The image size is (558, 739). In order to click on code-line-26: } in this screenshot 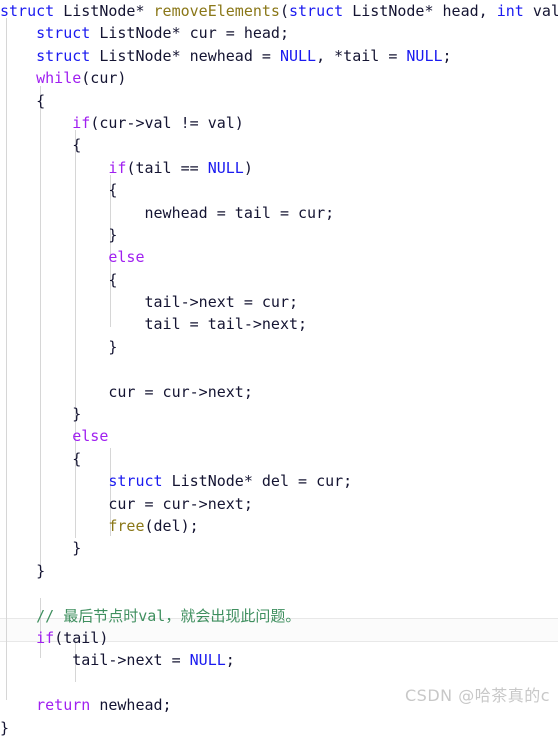, I will do `click(279, 571)`.